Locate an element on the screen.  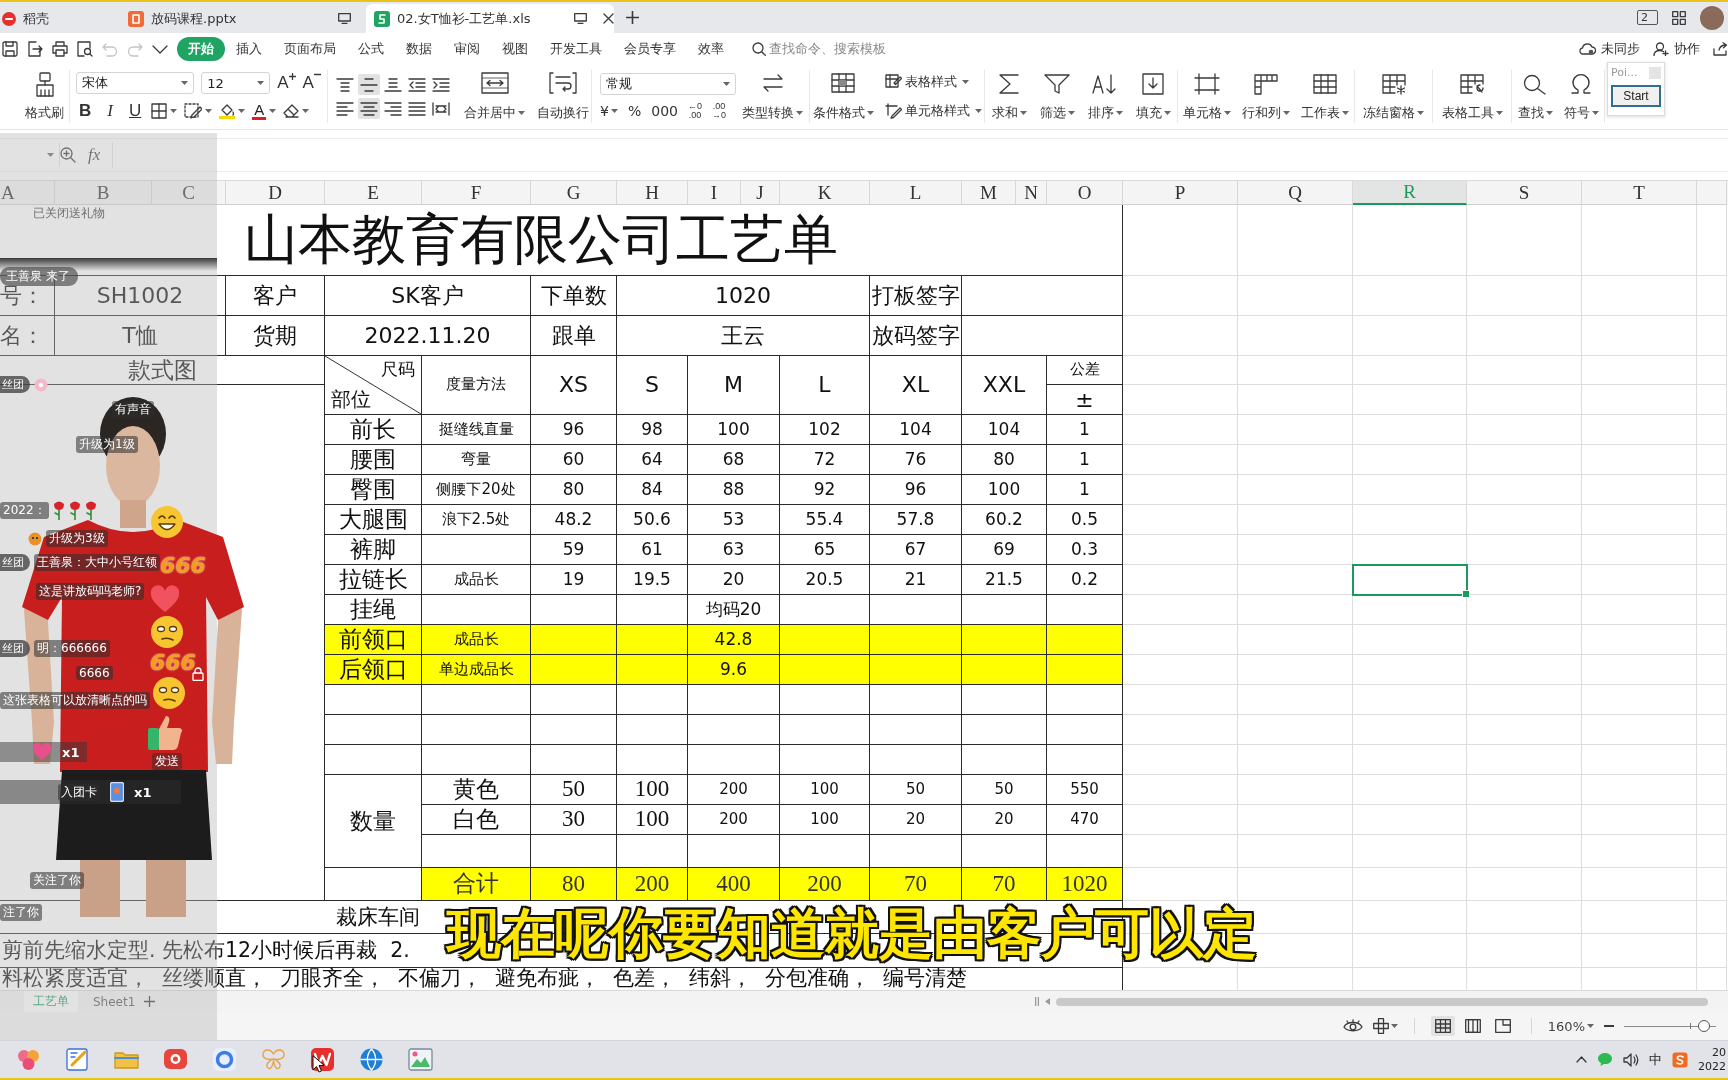
column-header: H is located at coordinates (652, 193).